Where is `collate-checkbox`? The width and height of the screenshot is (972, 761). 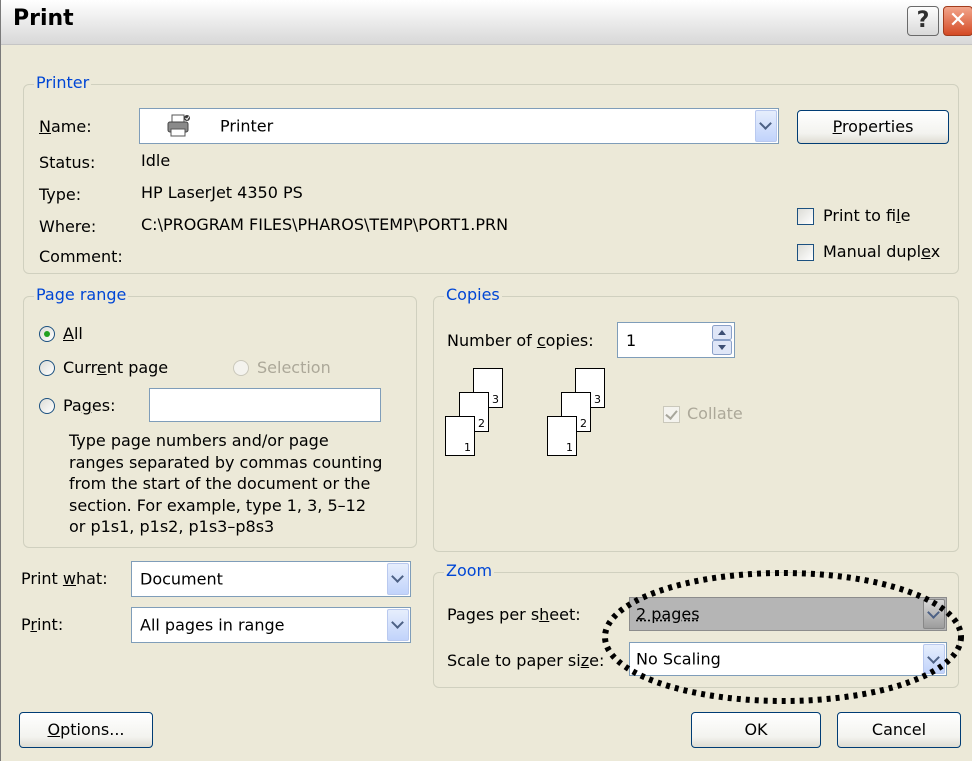 collate-checkbox is located at coordinates (671, 414).